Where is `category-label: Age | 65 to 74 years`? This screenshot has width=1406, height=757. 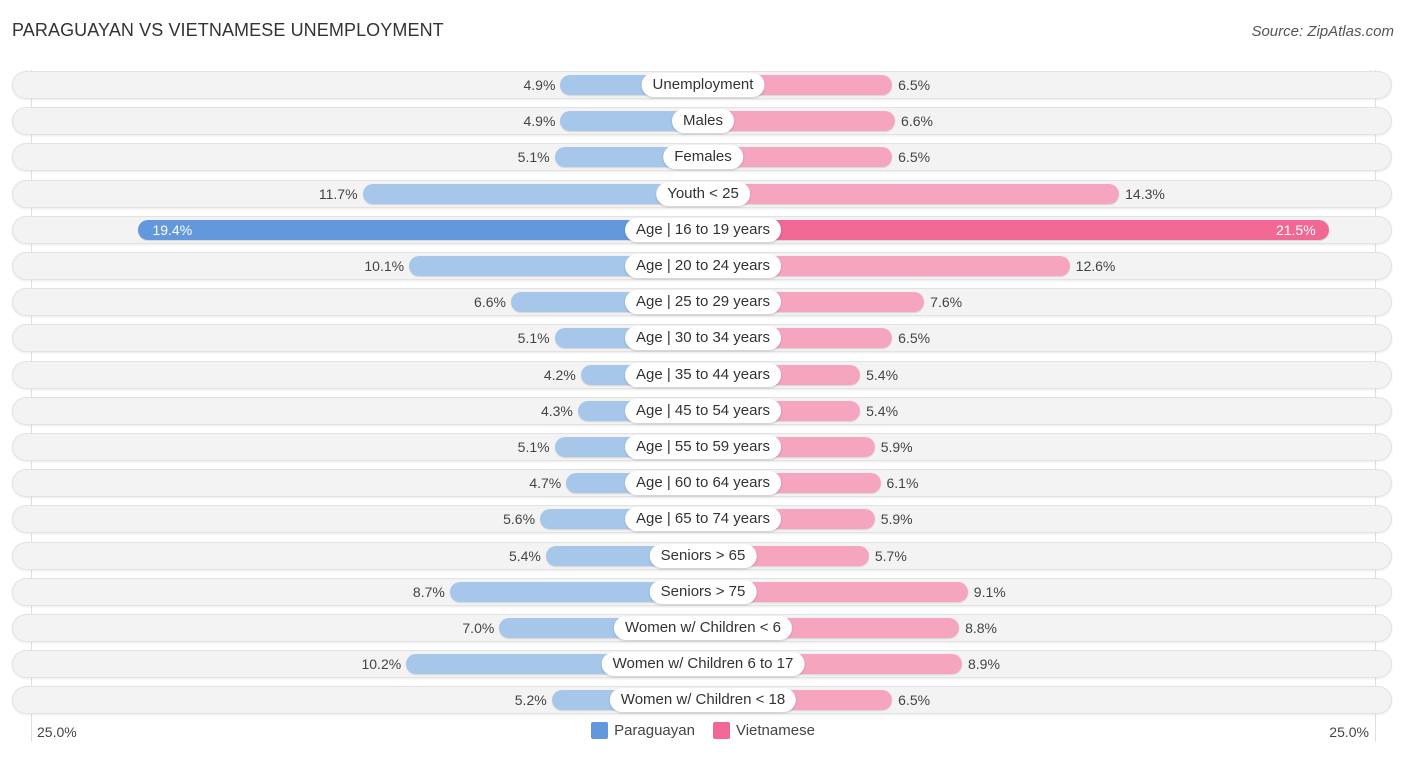 category-label: Age | 65 to 74 years is located at coordinates (703, 519).